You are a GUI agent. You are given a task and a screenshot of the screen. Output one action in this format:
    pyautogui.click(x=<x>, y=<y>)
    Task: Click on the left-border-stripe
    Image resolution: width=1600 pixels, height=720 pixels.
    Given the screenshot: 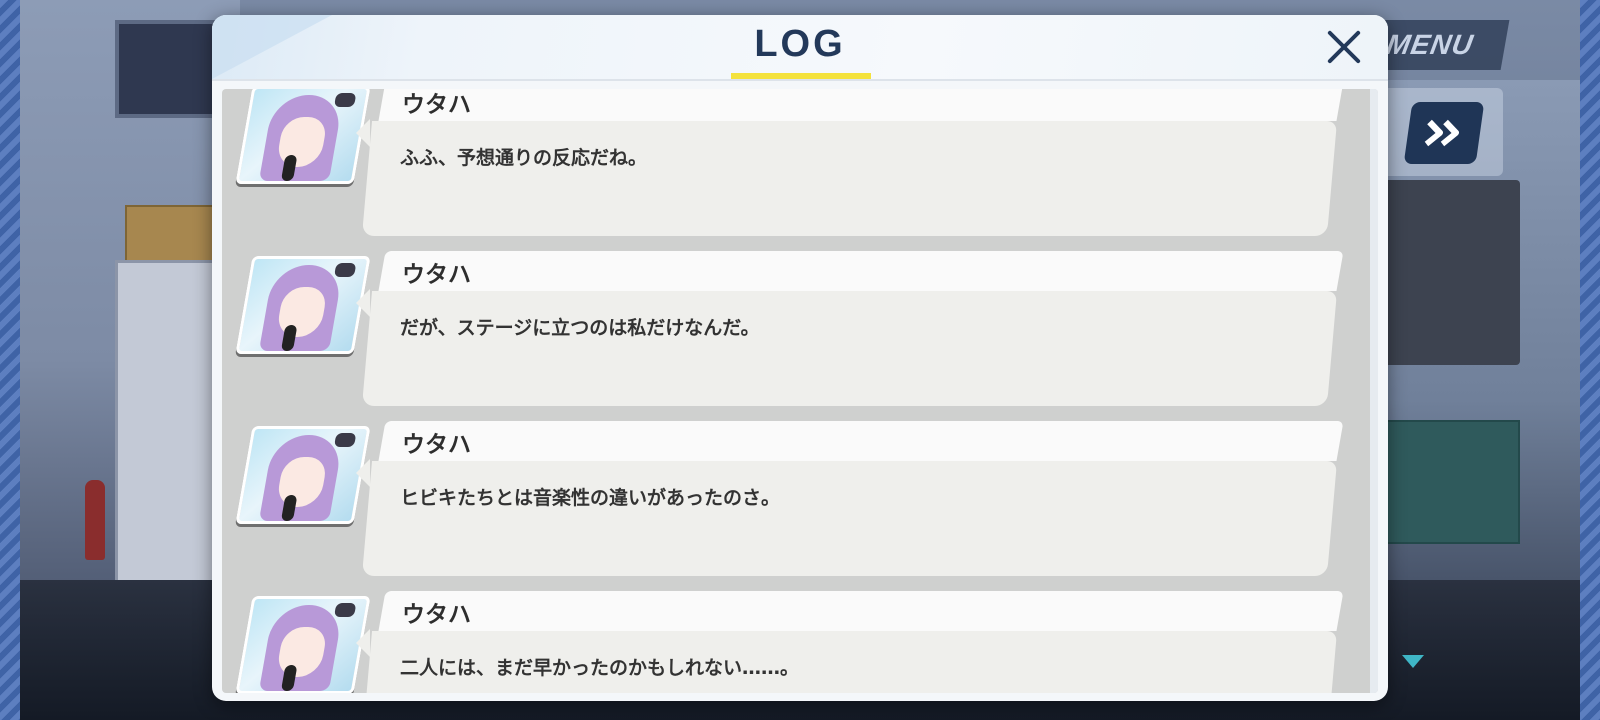 What is the action you would take?
    pyautogui.click(x=10, y=360)
    